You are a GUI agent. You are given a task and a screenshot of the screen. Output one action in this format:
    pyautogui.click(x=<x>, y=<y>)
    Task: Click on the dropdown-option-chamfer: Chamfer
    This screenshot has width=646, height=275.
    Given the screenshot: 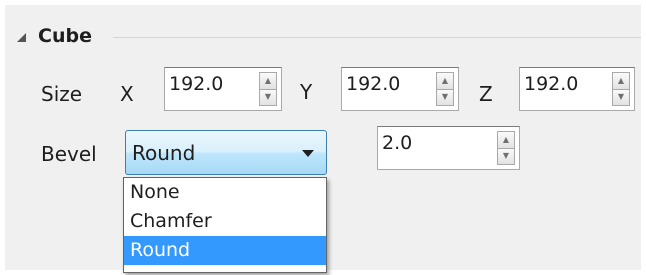 What is the action you would take?
    pyautogui.click(x=225, y=221)
    